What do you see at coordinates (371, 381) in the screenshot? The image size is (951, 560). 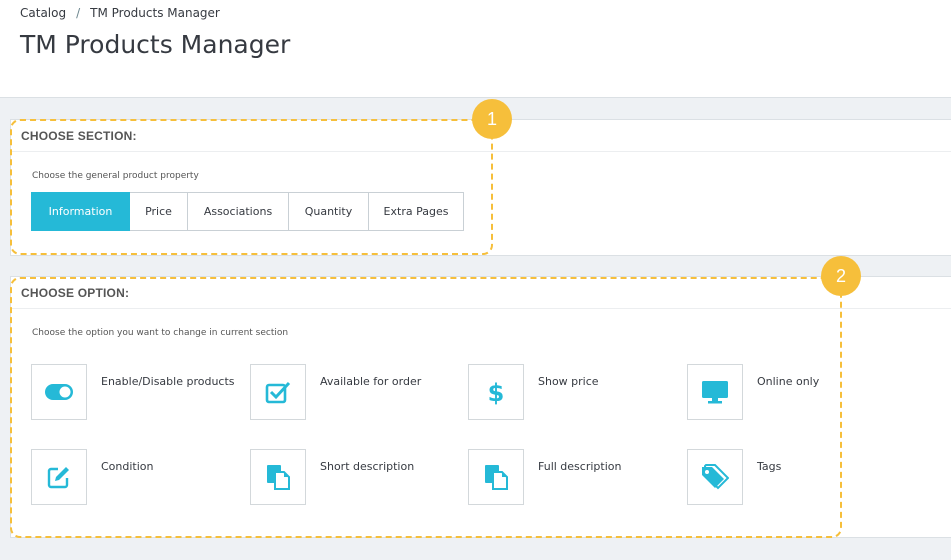 I see `option-label: Available for order` at bounding box center [371, 381].